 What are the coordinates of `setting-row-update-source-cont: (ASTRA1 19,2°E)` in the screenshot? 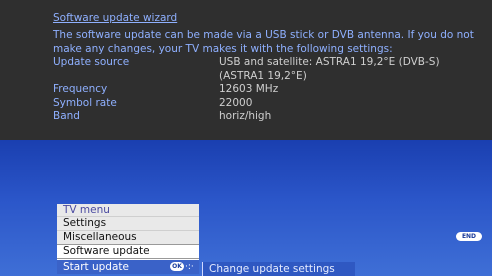 It's located at (268, 77).